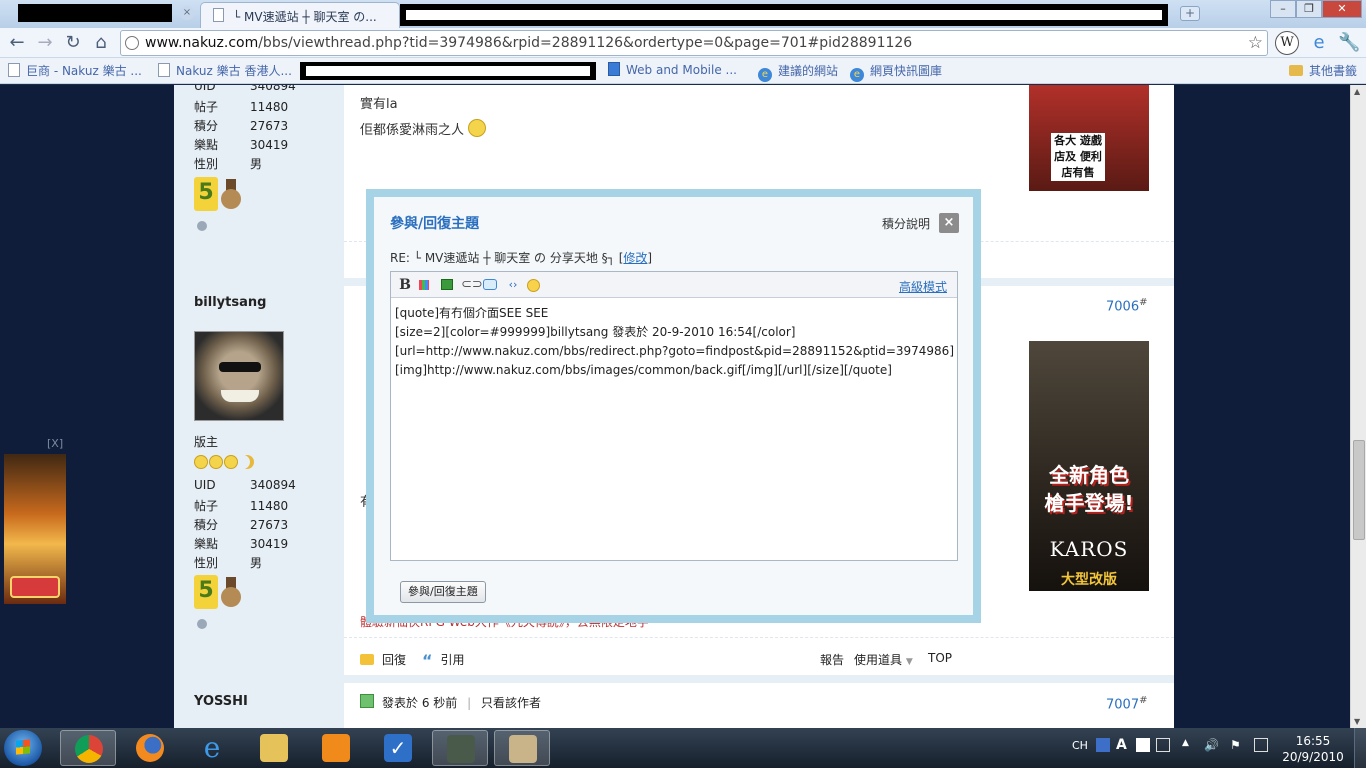 This screenshot has width=1366, height=768. Describe the element at coordinates (150, 748) in the screenshot. I see `firefox-taskbar-icon` at that location.